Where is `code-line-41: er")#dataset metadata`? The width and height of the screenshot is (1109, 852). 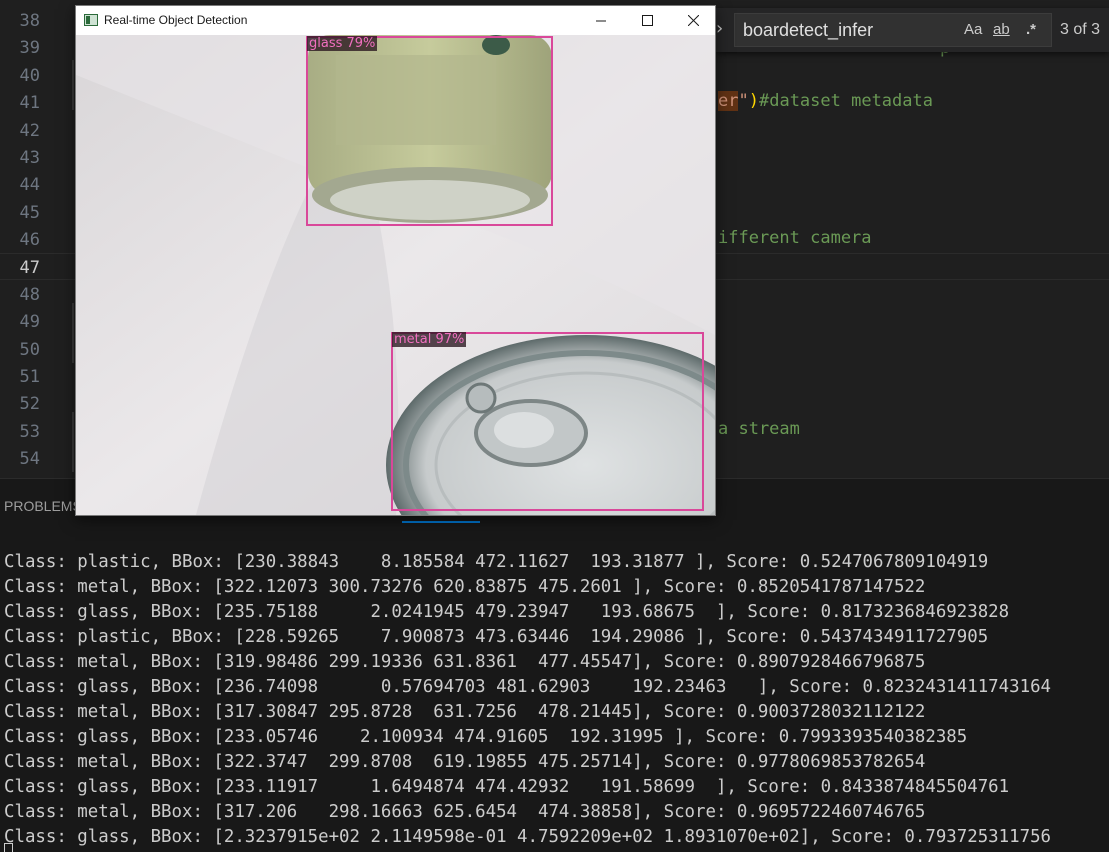
code-line-41: er")#dataset metadata is located at coordinates (825, 101).